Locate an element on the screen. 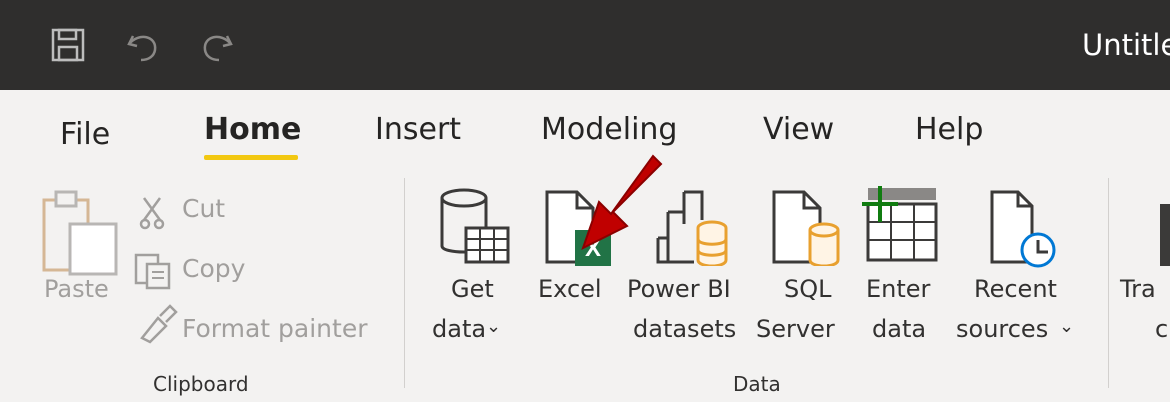 This screenshot has height=402, width=1170. redo-icon is located at coordinates (217, 46).